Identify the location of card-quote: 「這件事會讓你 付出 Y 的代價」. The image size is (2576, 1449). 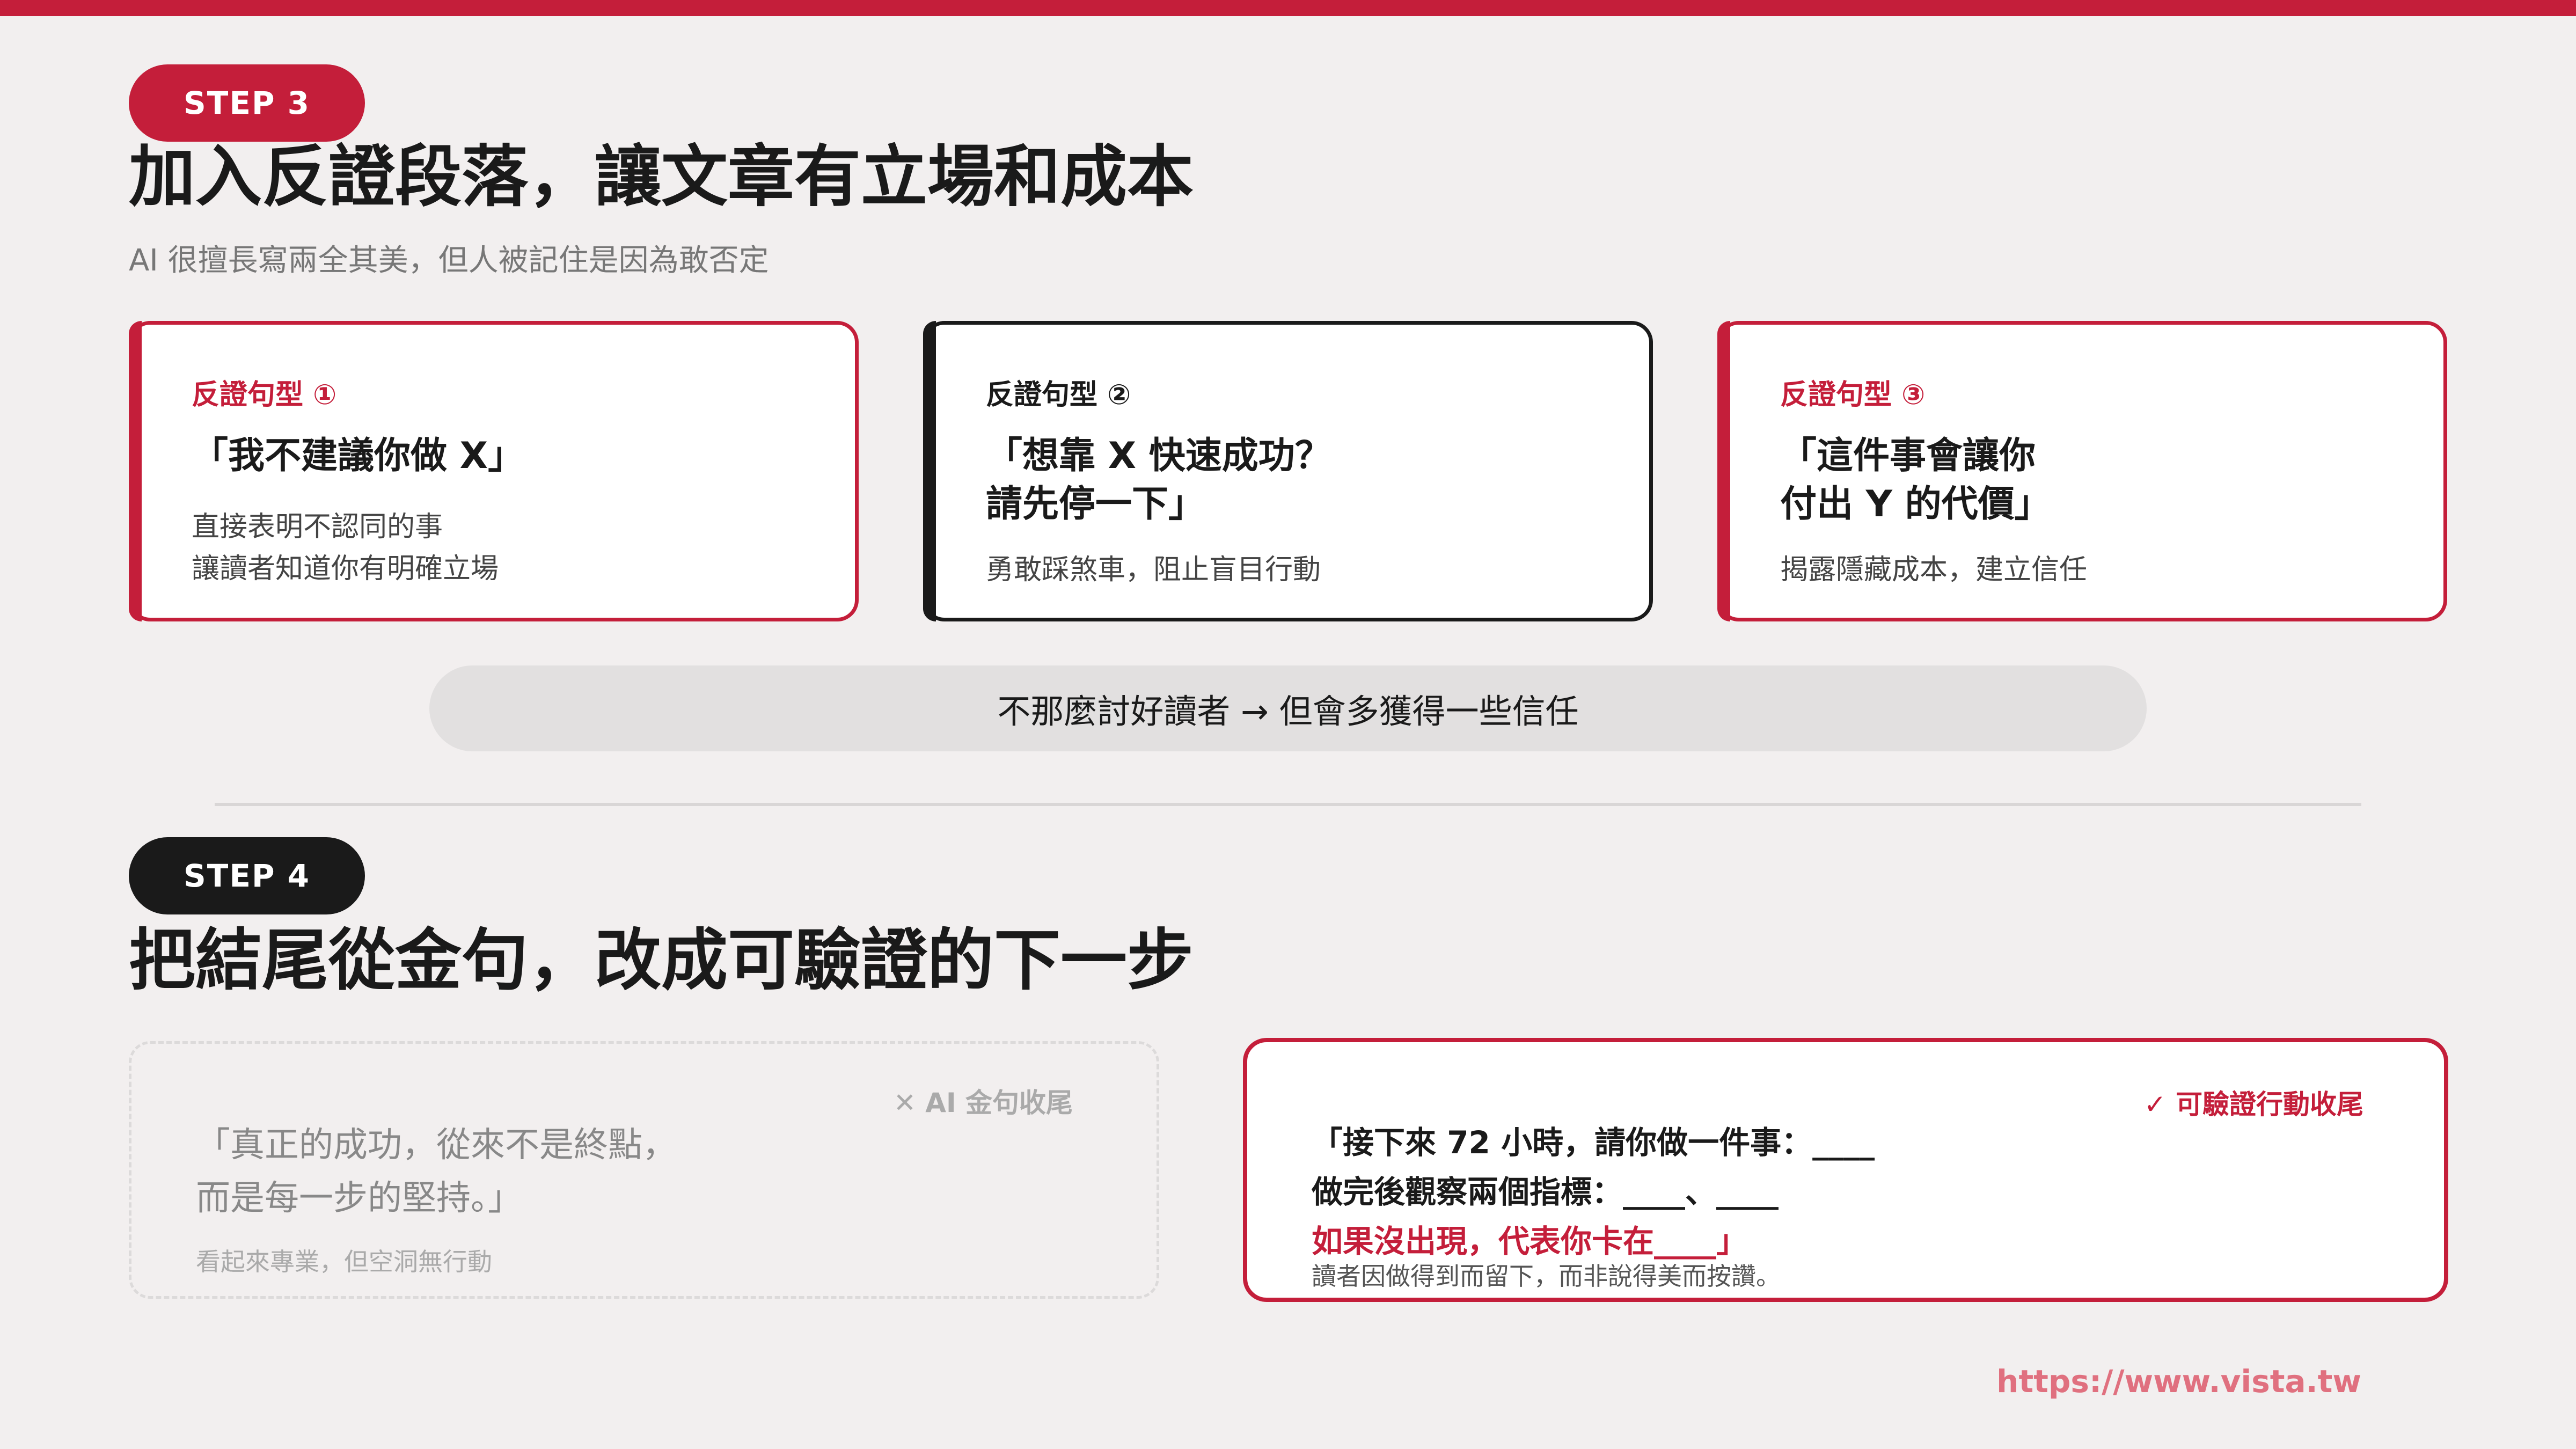
(1915, 480).